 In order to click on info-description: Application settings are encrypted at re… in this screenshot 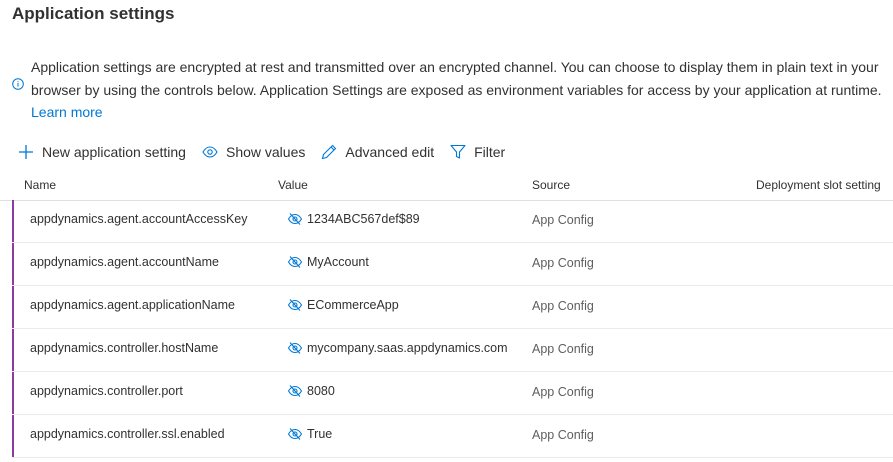, I will do `click(456, 78)`.